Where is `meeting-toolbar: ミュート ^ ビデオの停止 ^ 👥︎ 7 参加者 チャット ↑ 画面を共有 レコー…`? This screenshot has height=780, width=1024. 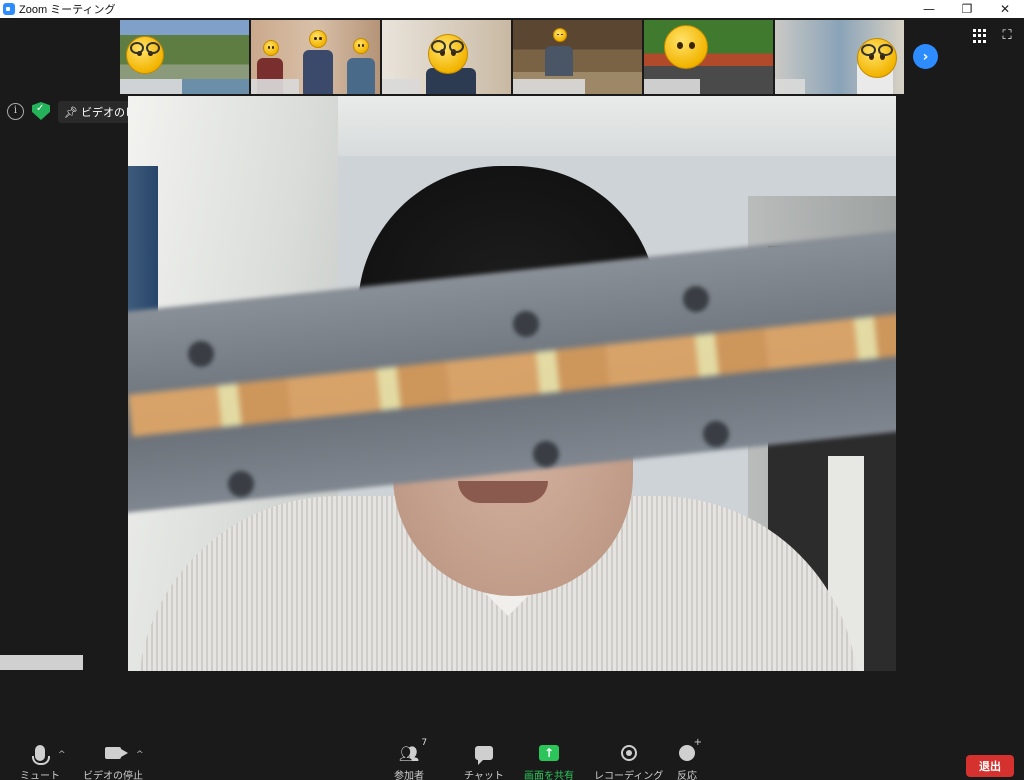
meeting-toolbar: ミュート ^ ビデオの停止 ^ 👥︎ 7 参加者 チャット ↑ 画面を共有 レコー… is located at coordinates (512, 758).